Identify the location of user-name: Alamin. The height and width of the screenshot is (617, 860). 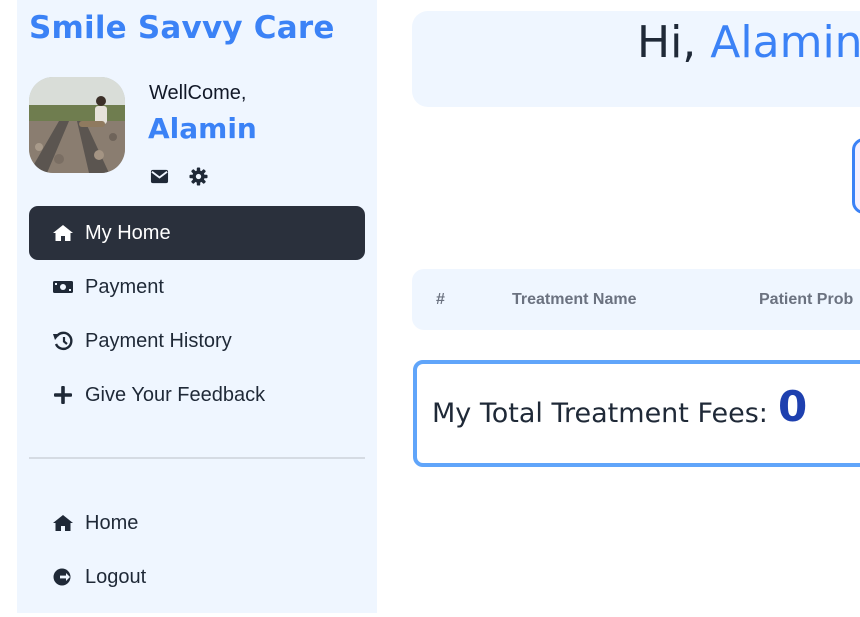
(202, 128).